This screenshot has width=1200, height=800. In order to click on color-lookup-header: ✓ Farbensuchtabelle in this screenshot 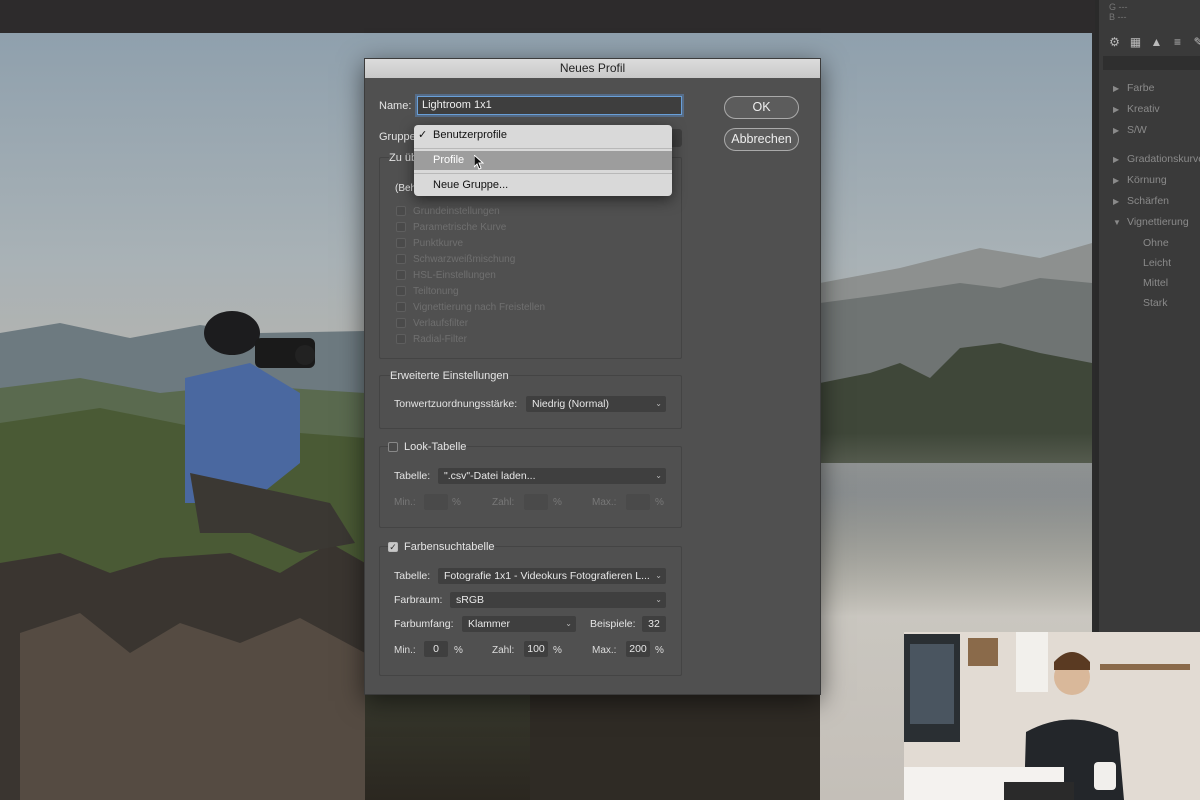, I will do `click(441, 547)`.